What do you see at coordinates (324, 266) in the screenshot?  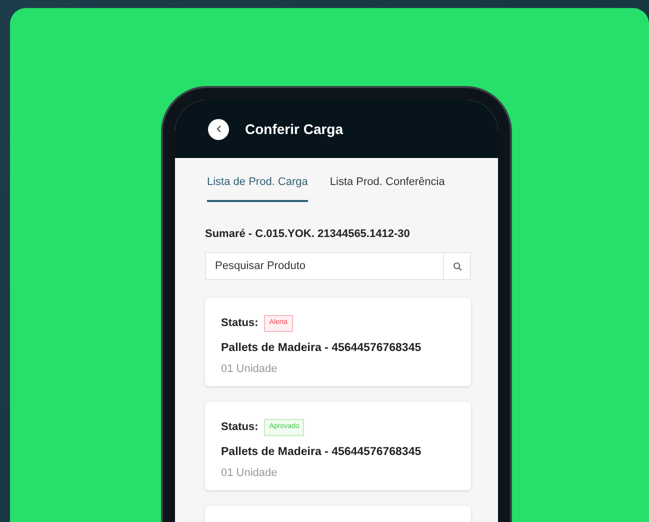 I see `search-field: Pesquisar Produto` at bounding box center [324, 266].